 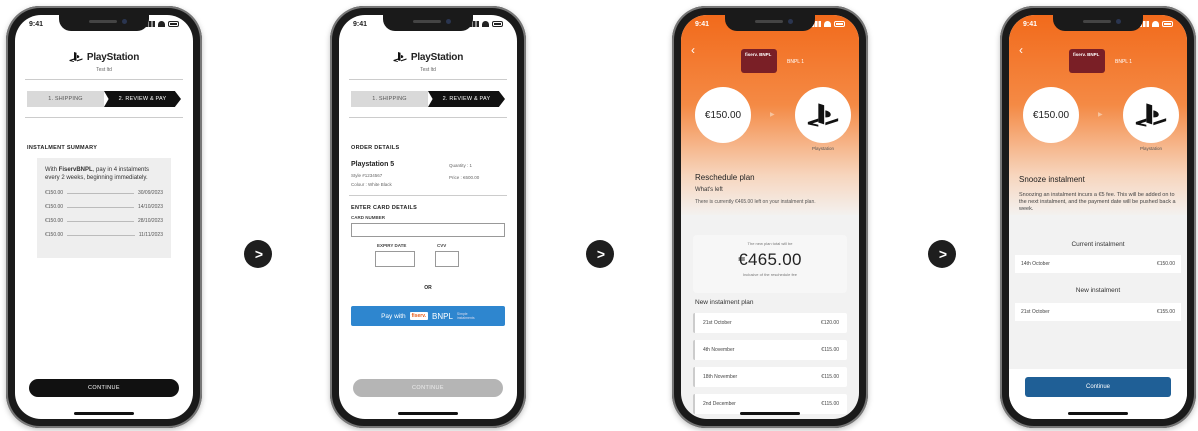 I want to click on snooze-title: Snooze instalment, so click(x=1052, y=179).